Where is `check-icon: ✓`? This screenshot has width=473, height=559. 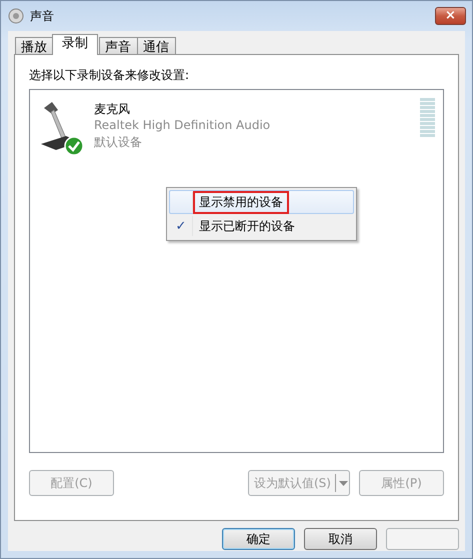 check-icon: ✓ is located at coordinates (181, 226).